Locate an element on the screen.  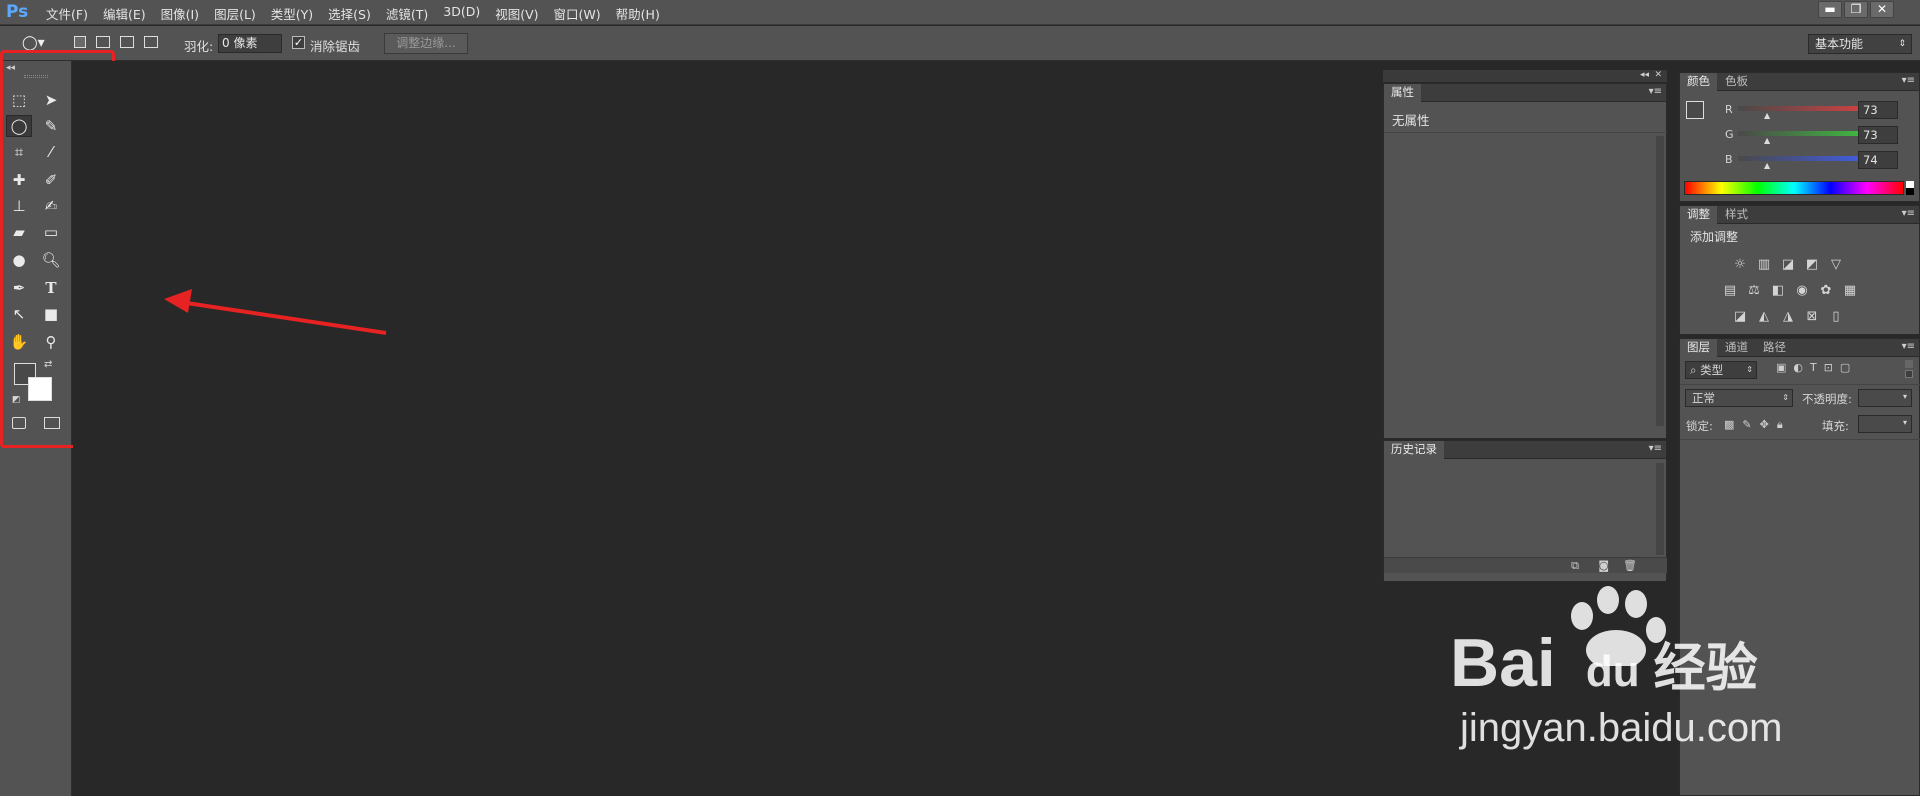
black-white-icon: ◧ is located at coordinates (1778, 291).